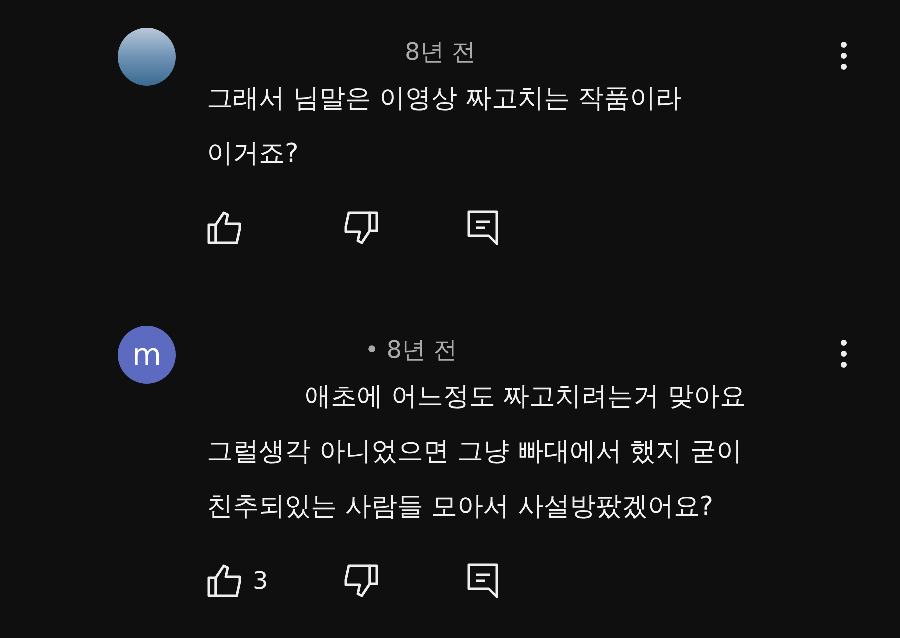 This screenshot has width=900, height=638. Describe the element at coordinates (411, 350) in the screenshot. I see `comment-timestamp: • 8년 전` at that location.